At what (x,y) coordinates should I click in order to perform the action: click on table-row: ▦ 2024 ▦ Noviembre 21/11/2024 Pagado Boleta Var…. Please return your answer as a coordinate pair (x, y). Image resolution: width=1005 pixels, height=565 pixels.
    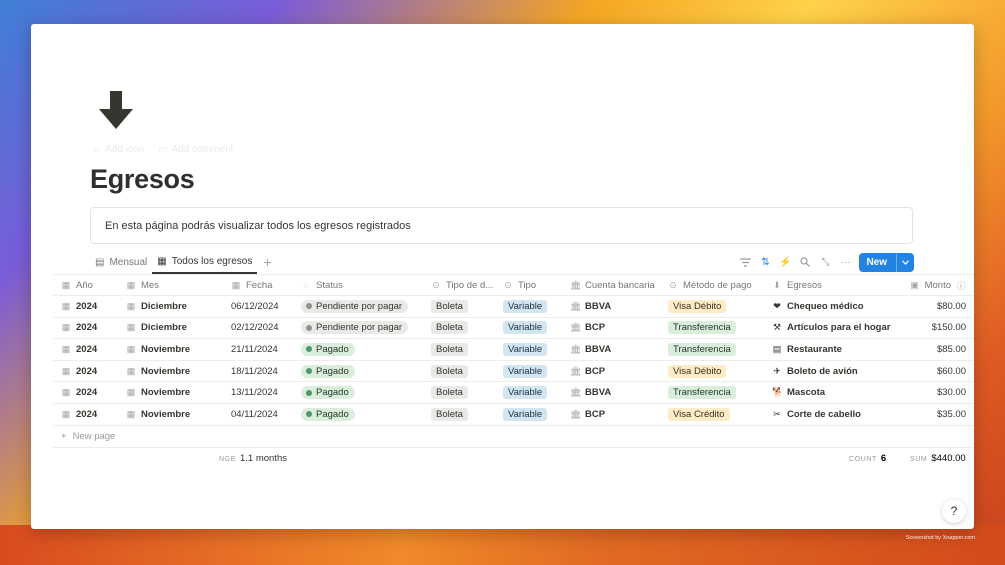
    Looking at the image, I should click on (513, 350).